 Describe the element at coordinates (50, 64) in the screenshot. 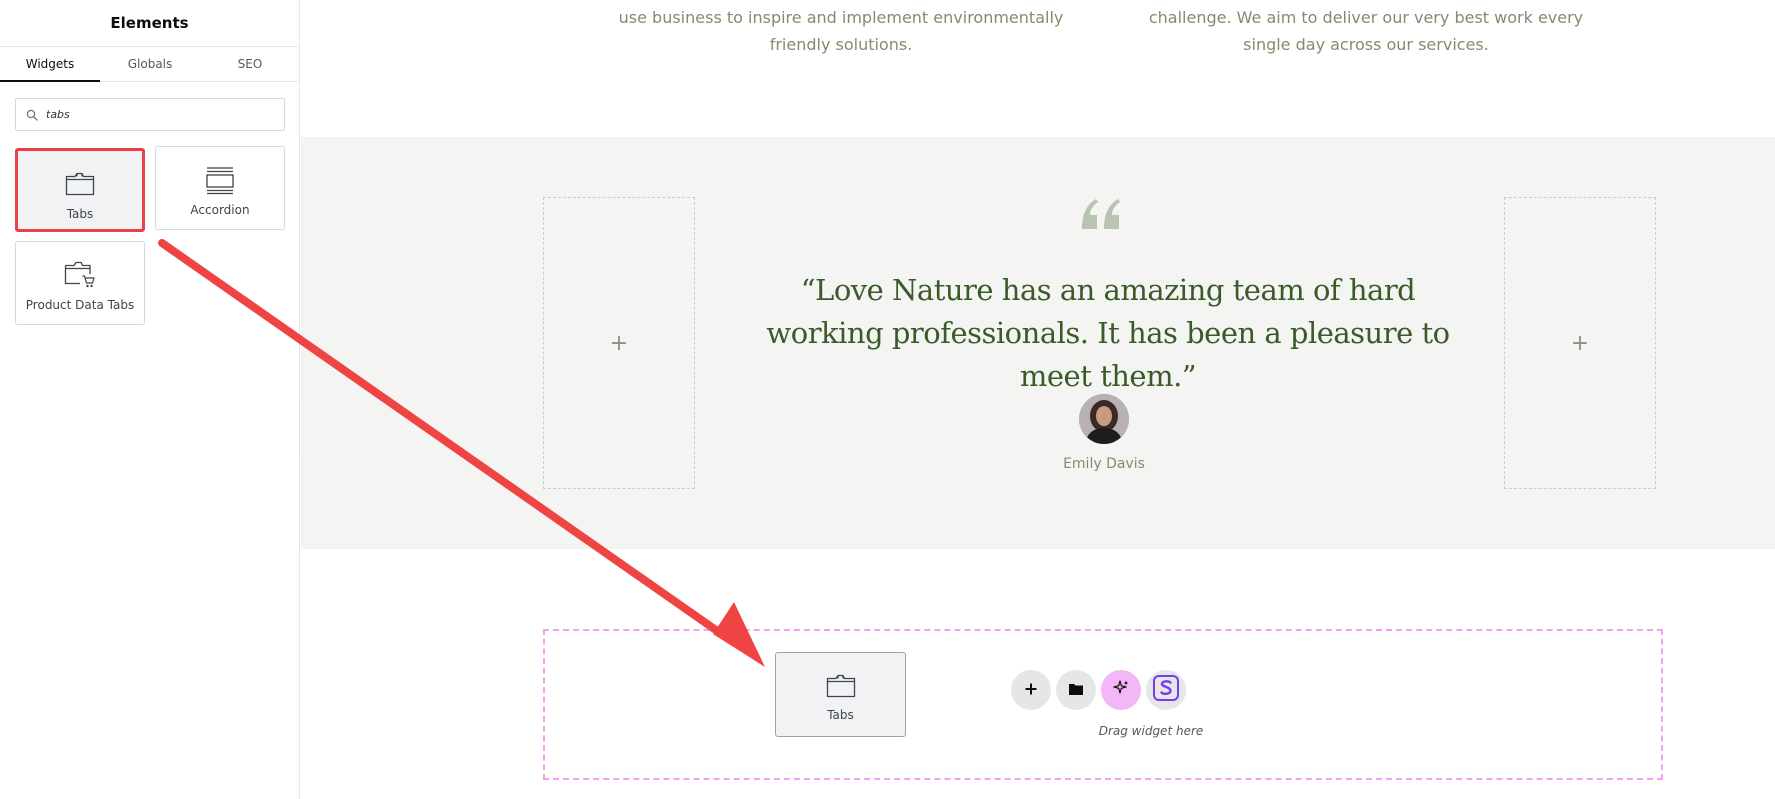

I see `tab-widgets: Widgets` at that location.